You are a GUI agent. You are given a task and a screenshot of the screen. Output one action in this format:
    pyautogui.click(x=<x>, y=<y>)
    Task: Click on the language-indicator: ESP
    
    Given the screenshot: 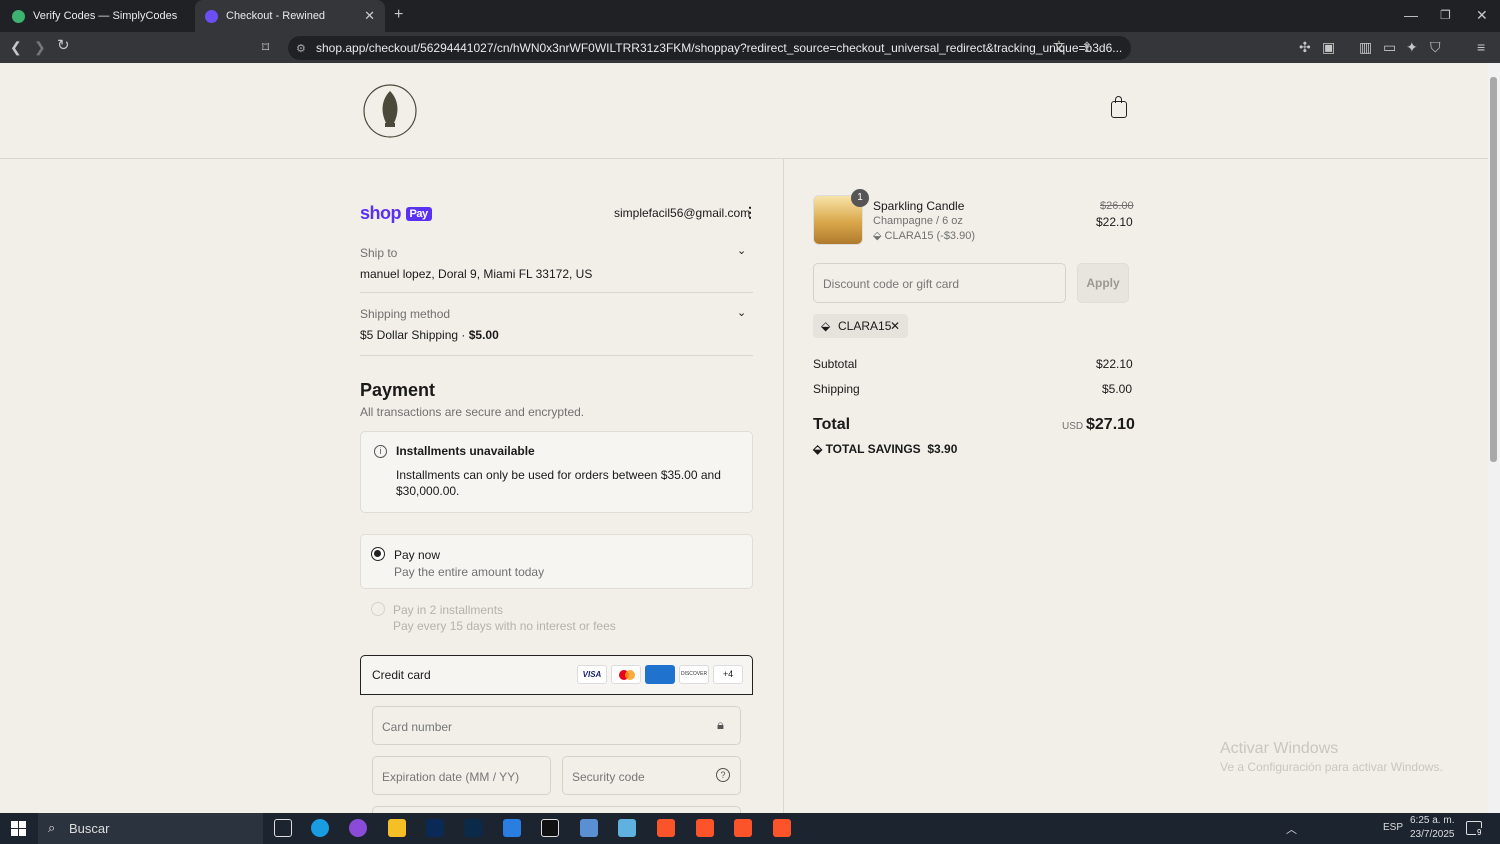 What is the action you would take?
    pyautogui.click(x=1393, y=827)
    